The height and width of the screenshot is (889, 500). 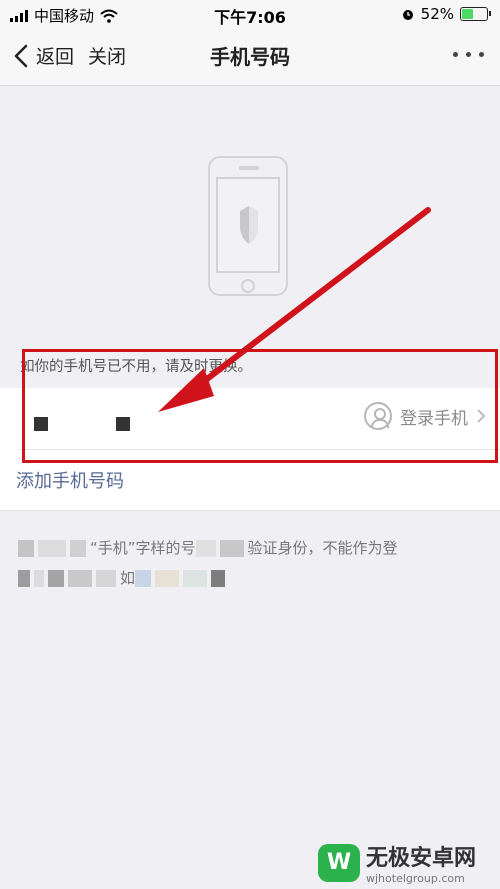 I want to click on annotation-arrow, so click(x=294, y=309).